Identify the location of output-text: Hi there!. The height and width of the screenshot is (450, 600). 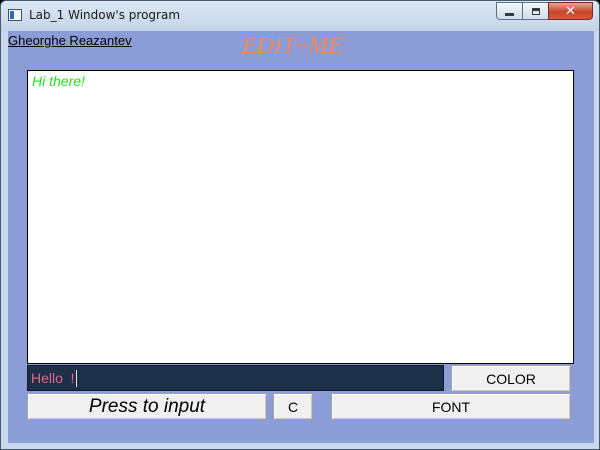
(58, 81).